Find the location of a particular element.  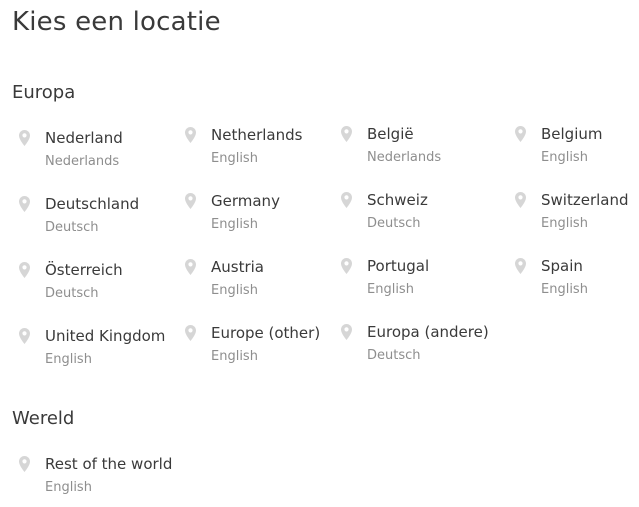

location-name: Belgium is located at coordinates (572, 134).